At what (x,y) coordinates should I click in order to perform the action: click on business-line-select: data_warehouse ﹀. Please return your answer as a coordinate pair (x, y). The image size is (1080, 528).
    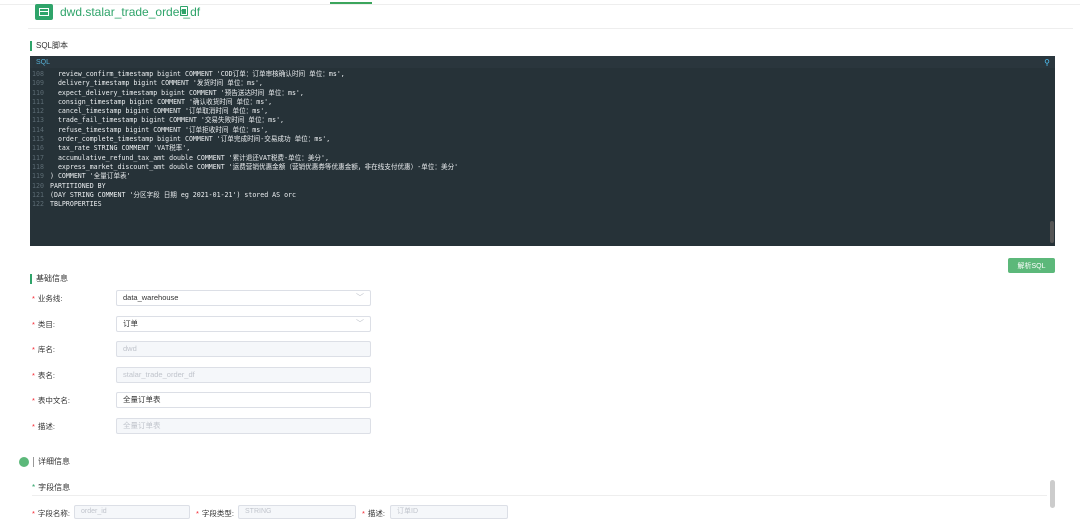
    Looking at the image, I should click on (243, 298).